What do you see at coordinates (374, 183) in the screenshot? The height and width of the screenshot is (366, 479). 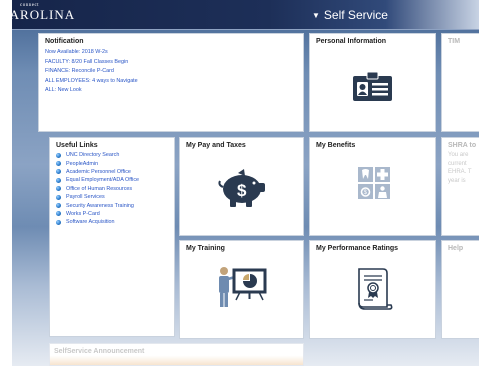 I see `benefits-icon: $` at bounding box center [374, 183].